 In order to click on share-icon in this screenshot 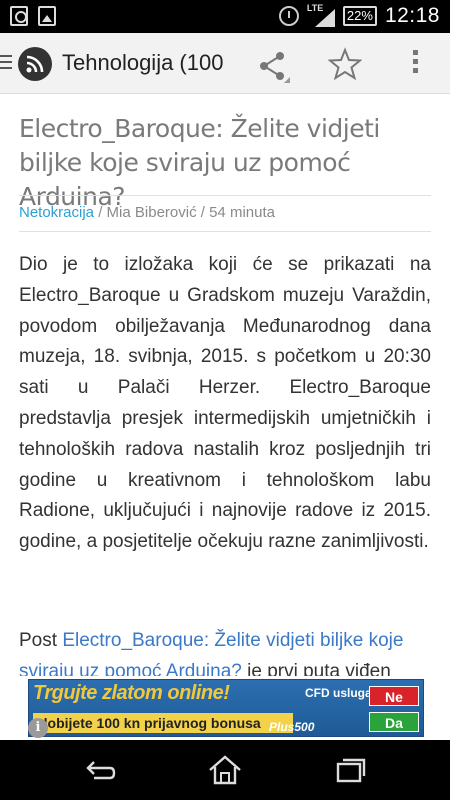, I will do `click(273, 66)`.